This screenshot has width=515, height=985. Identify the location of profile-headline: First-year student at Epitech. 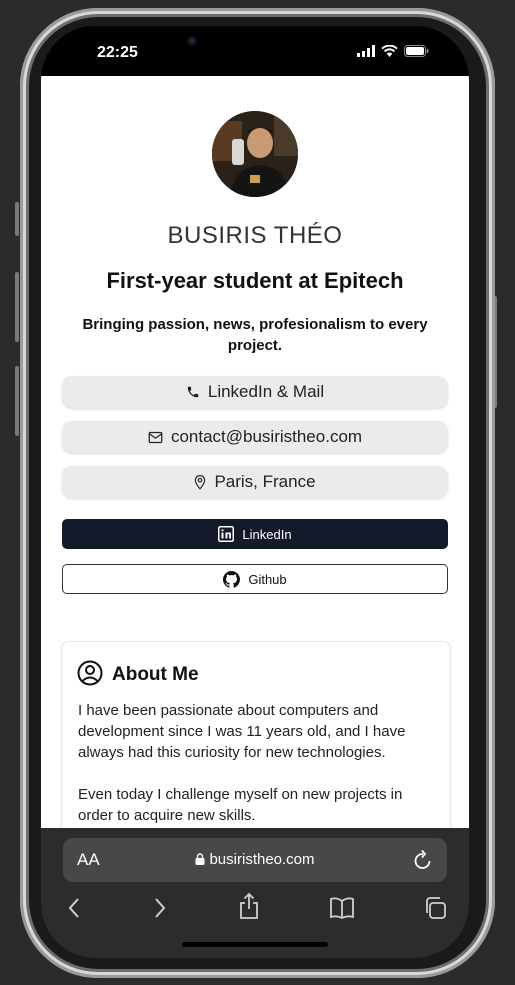
(255, 280).